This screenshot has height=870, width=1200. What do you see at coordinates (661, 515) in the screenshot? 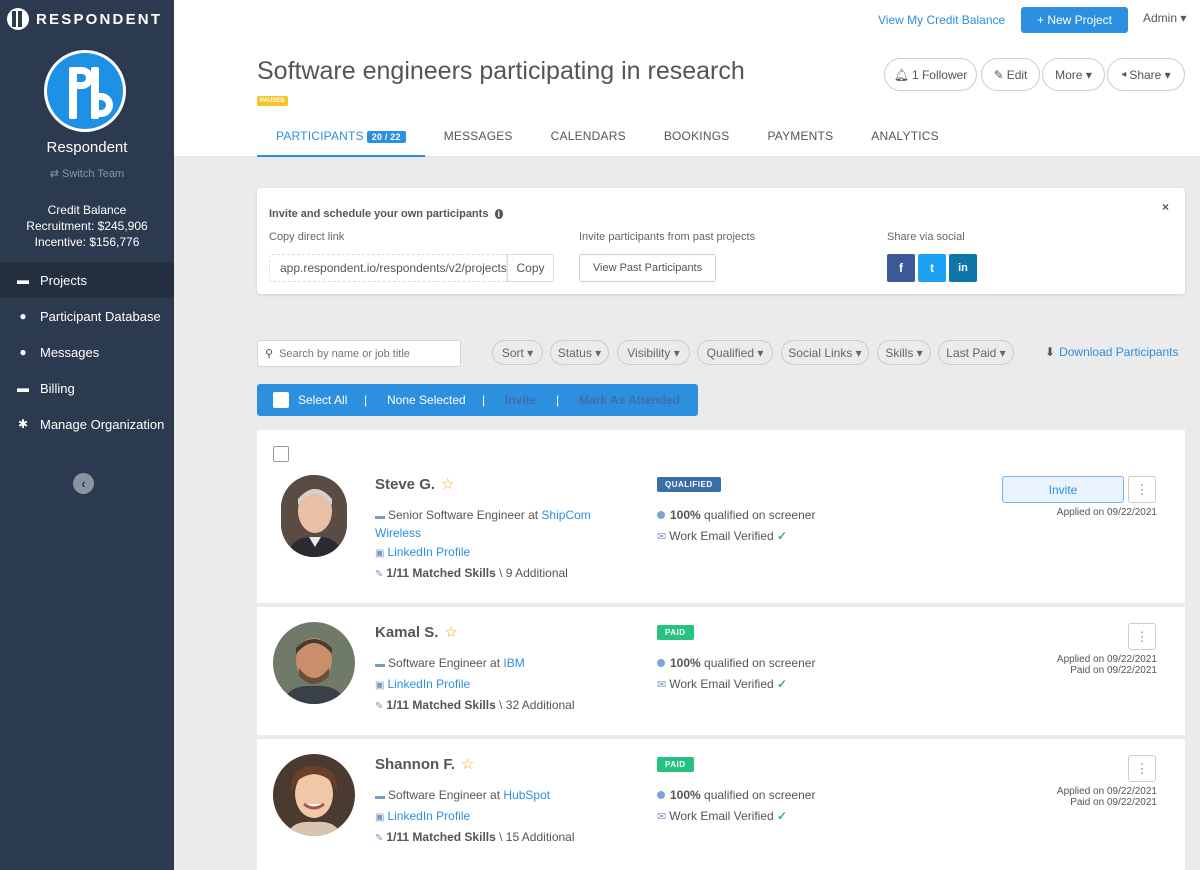
I see `pie-icon` at bounding box center [661, 515].